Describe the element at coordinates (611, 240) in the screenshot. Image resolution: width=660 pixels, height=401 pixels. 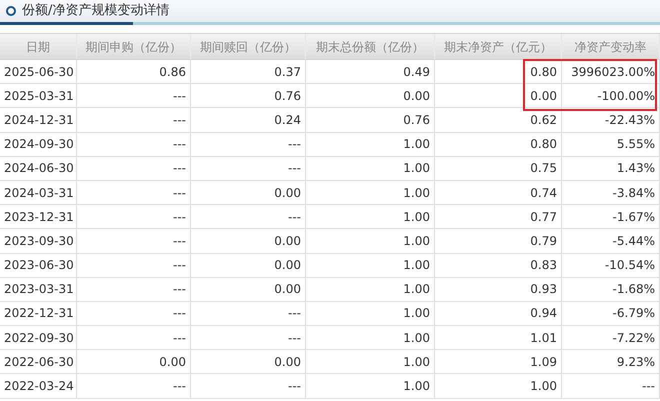
I see `table-cell: -5.44%` at that location.